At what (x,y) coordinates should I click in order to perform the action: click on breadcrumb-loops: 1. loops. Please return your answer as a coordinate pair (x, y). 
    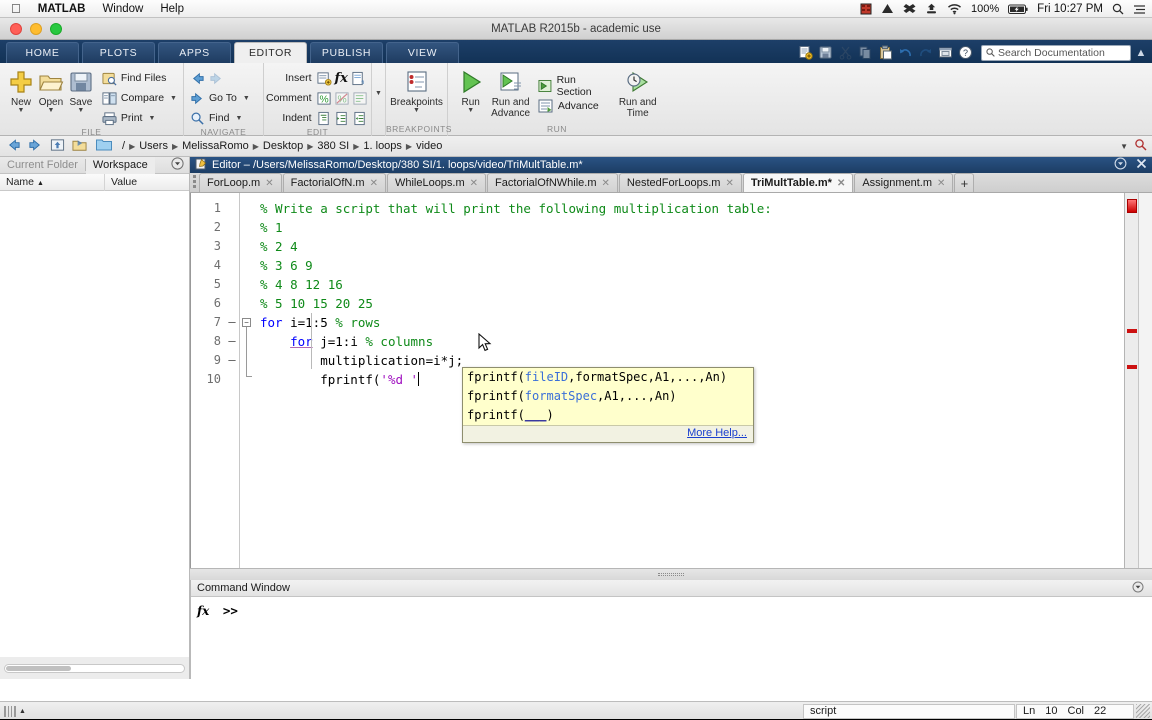
    Looking at the image, I should click on (382, 146).